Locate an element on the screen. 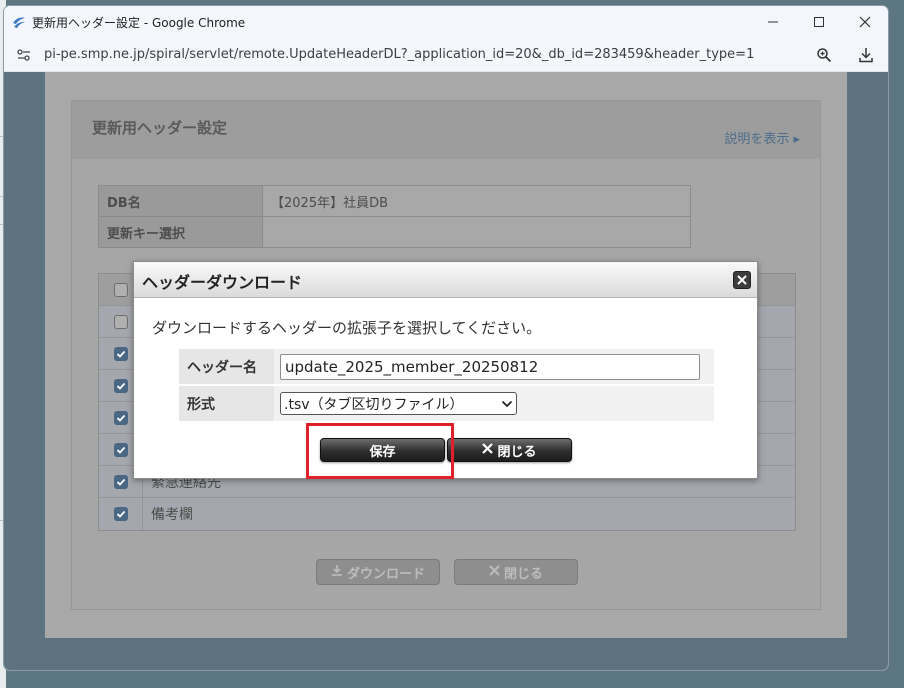  page-close-button-label: 閉じる is located at coordinates (523, 574).